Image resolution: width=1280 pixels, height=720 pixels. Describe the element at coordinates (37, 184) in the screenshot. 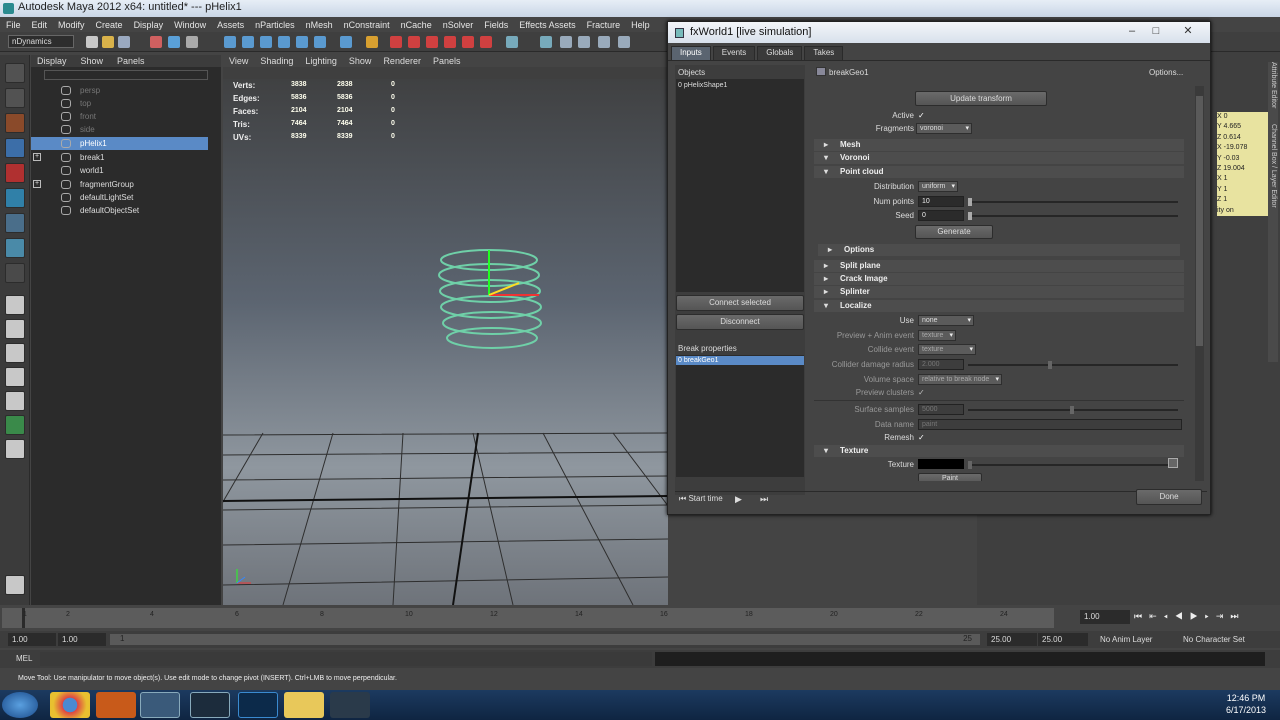

I see `expand-icon: +` at that location.